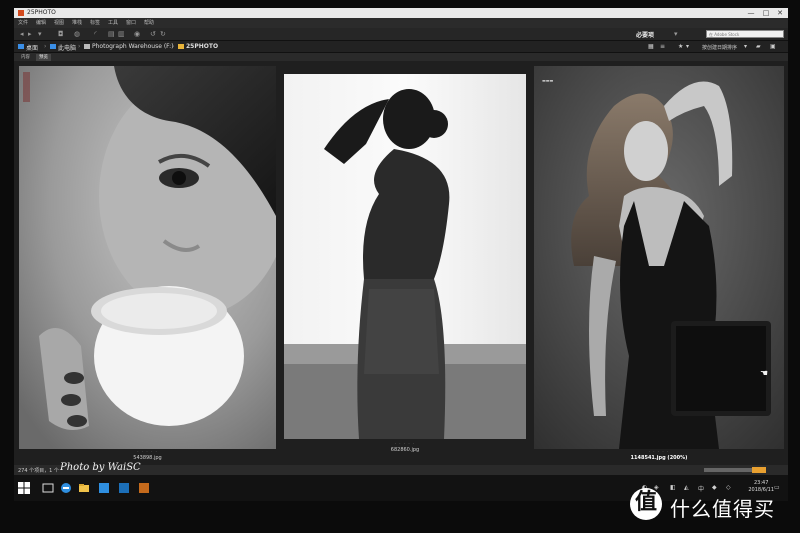  I want to click on history-chevron-icon: ▾, so click(40, 34).